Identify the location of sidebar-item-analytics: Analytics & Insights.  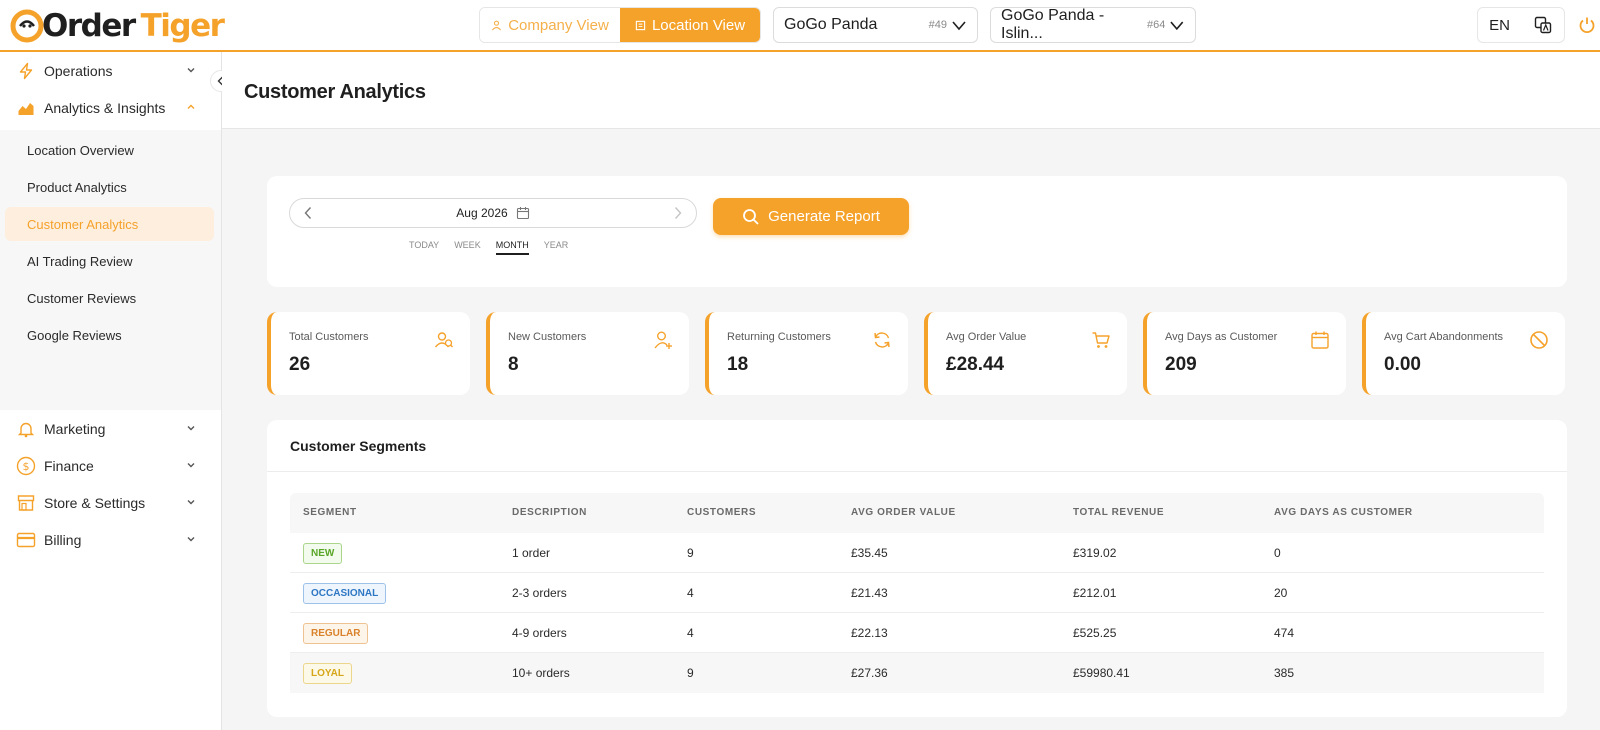
(111, 108).